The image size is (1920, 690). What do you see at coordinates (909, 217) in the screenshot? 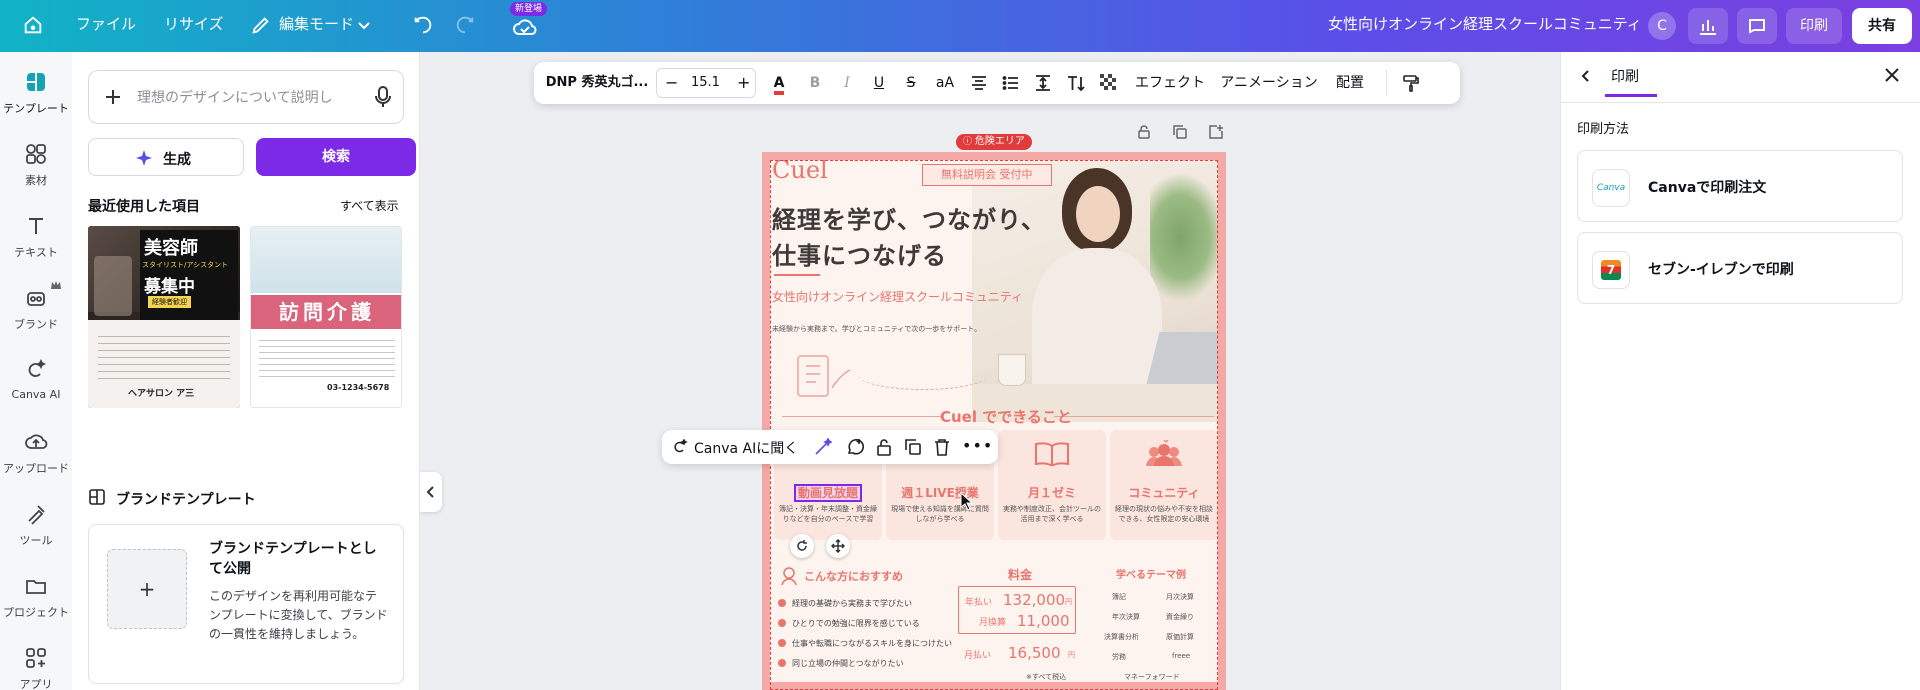
I see `poster-headline-1: 経理を学び、つながり、` at bounding box center [909, 217].